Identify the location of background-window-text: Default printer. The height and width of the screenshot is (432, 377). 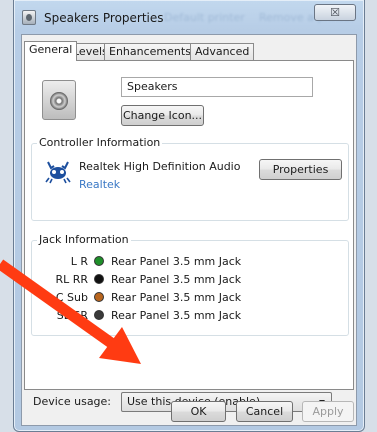
(204, 17).